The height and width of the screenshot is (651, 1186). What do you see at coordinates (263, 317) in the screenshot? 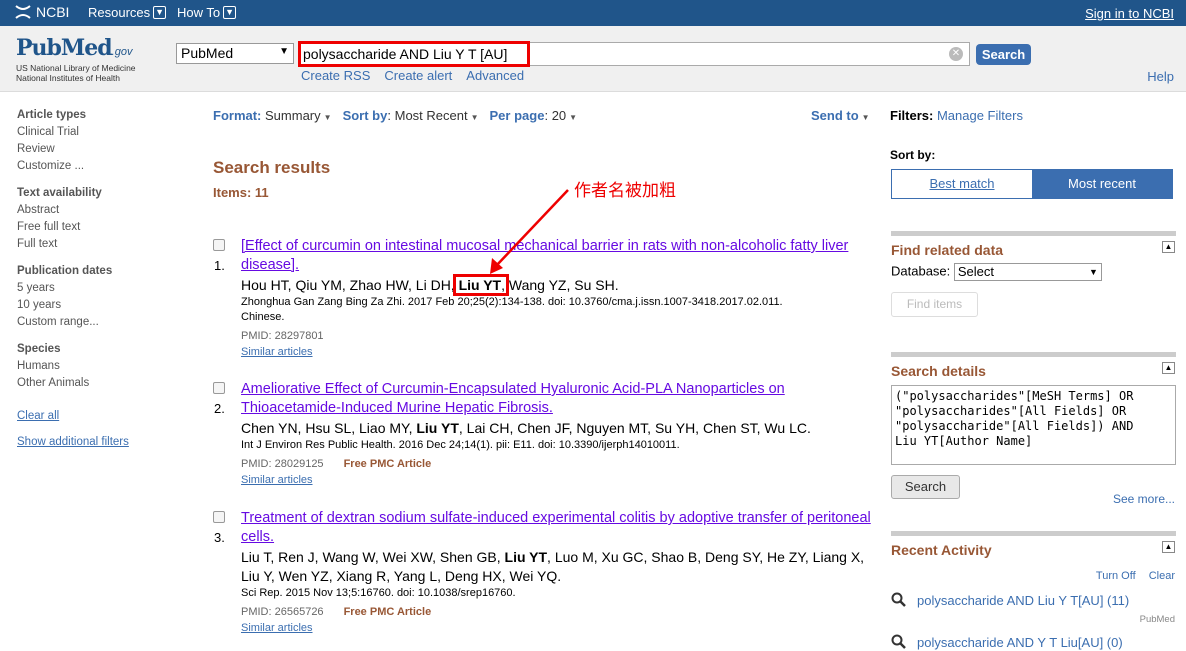
I see `result-language: Chinese.` at bounding box center [263, 317].